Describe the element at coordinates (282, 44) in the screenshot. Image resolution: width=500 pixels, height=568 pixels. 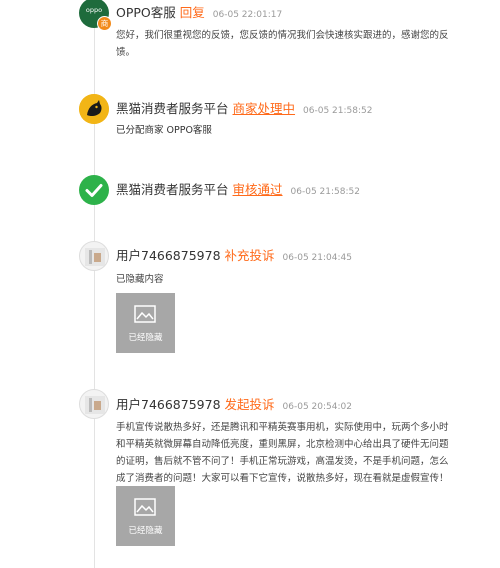
I see `reply-text: 您好，我们很重视您的反馈，您反馈的情况我们会快速核实跟进的，感谢您的反馈。` at that location.